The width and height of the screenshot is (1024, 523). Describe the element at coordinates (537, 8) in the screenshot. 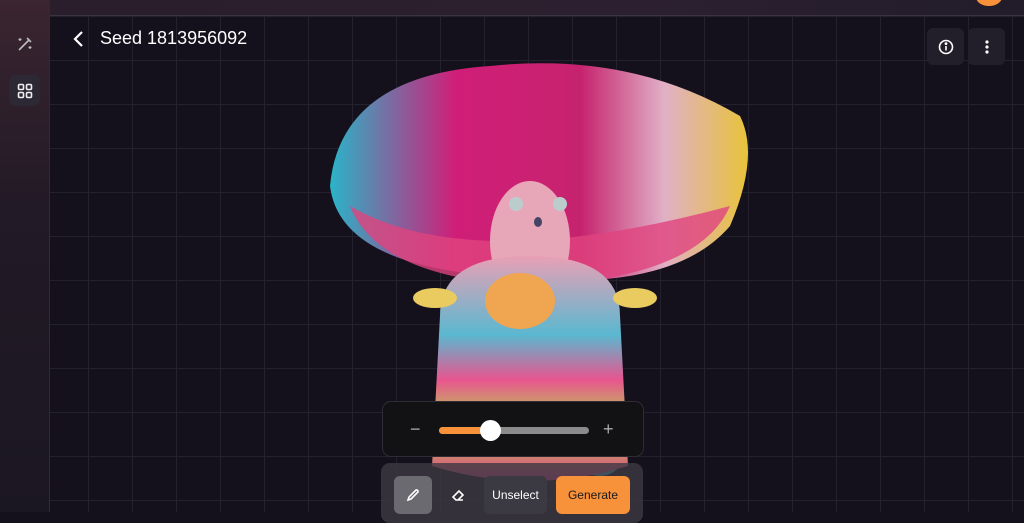

I see `top-bar` at that location.